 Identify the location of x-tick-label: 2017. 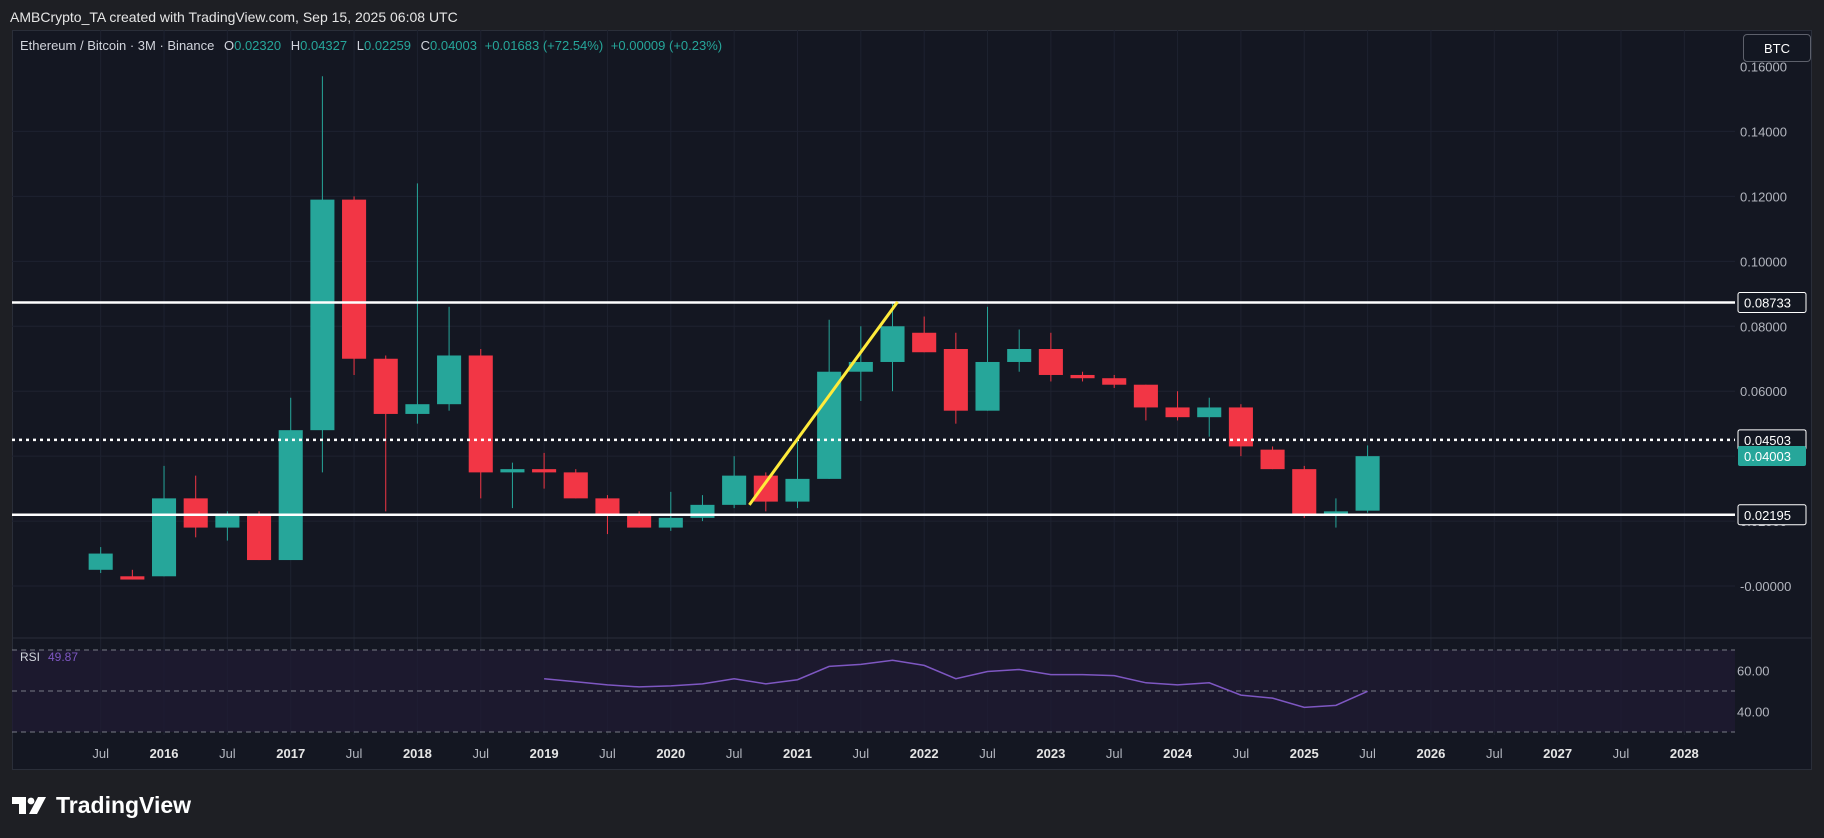
(290, 753).